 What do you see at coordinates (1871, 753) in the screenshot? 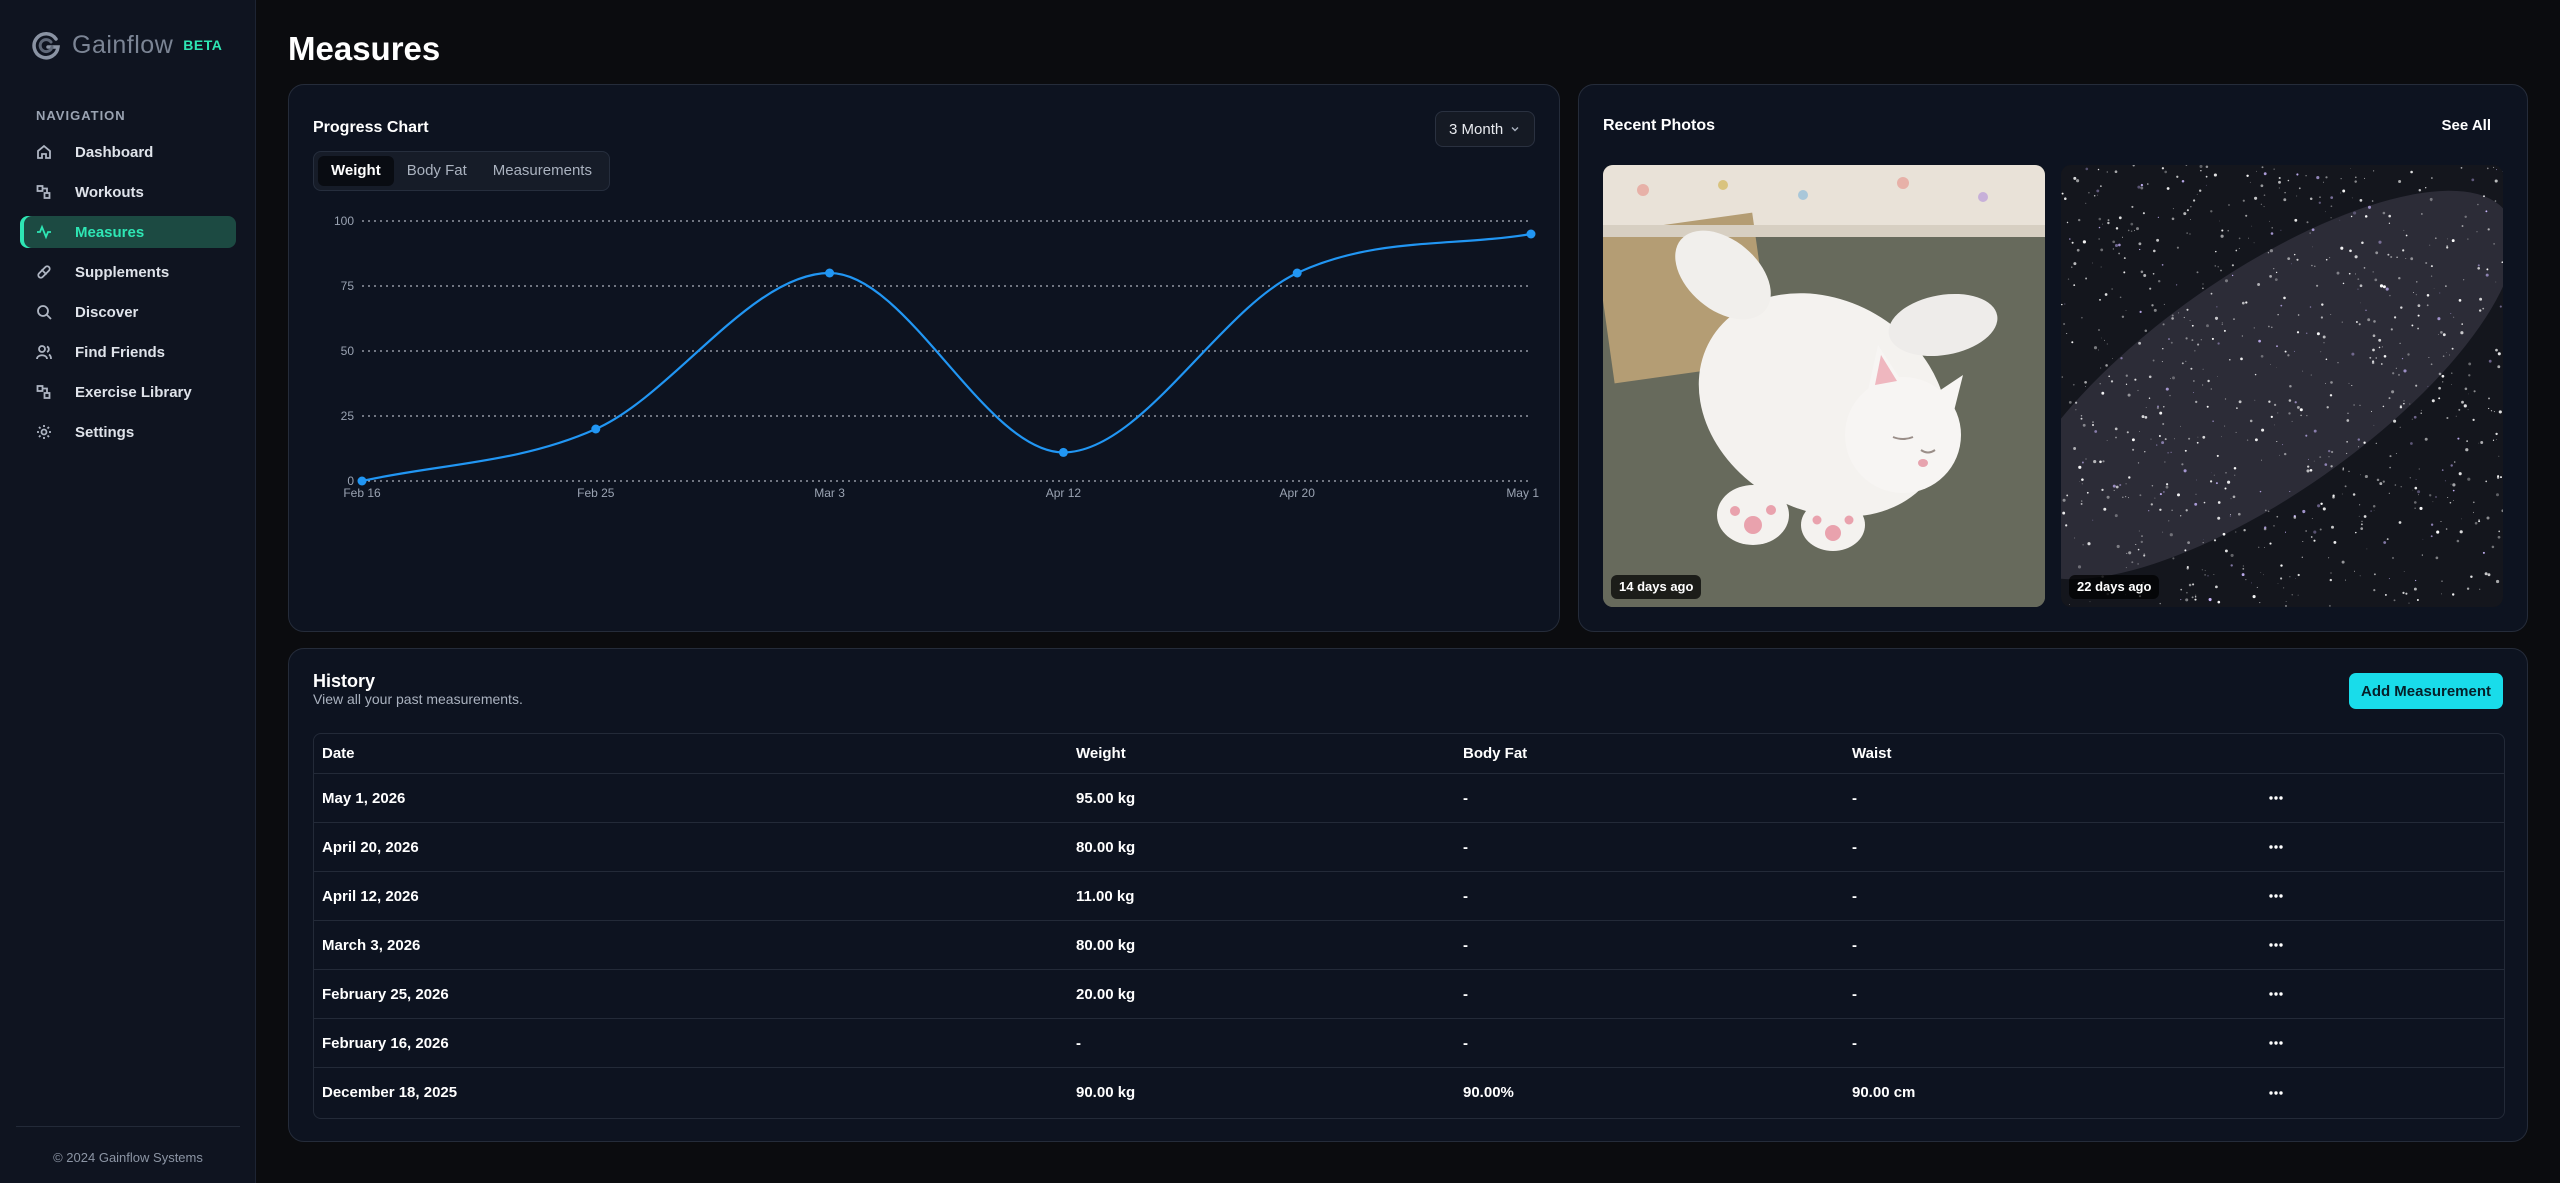
I see `column-header-waist: Waist` at bounding box center [1871, 753].